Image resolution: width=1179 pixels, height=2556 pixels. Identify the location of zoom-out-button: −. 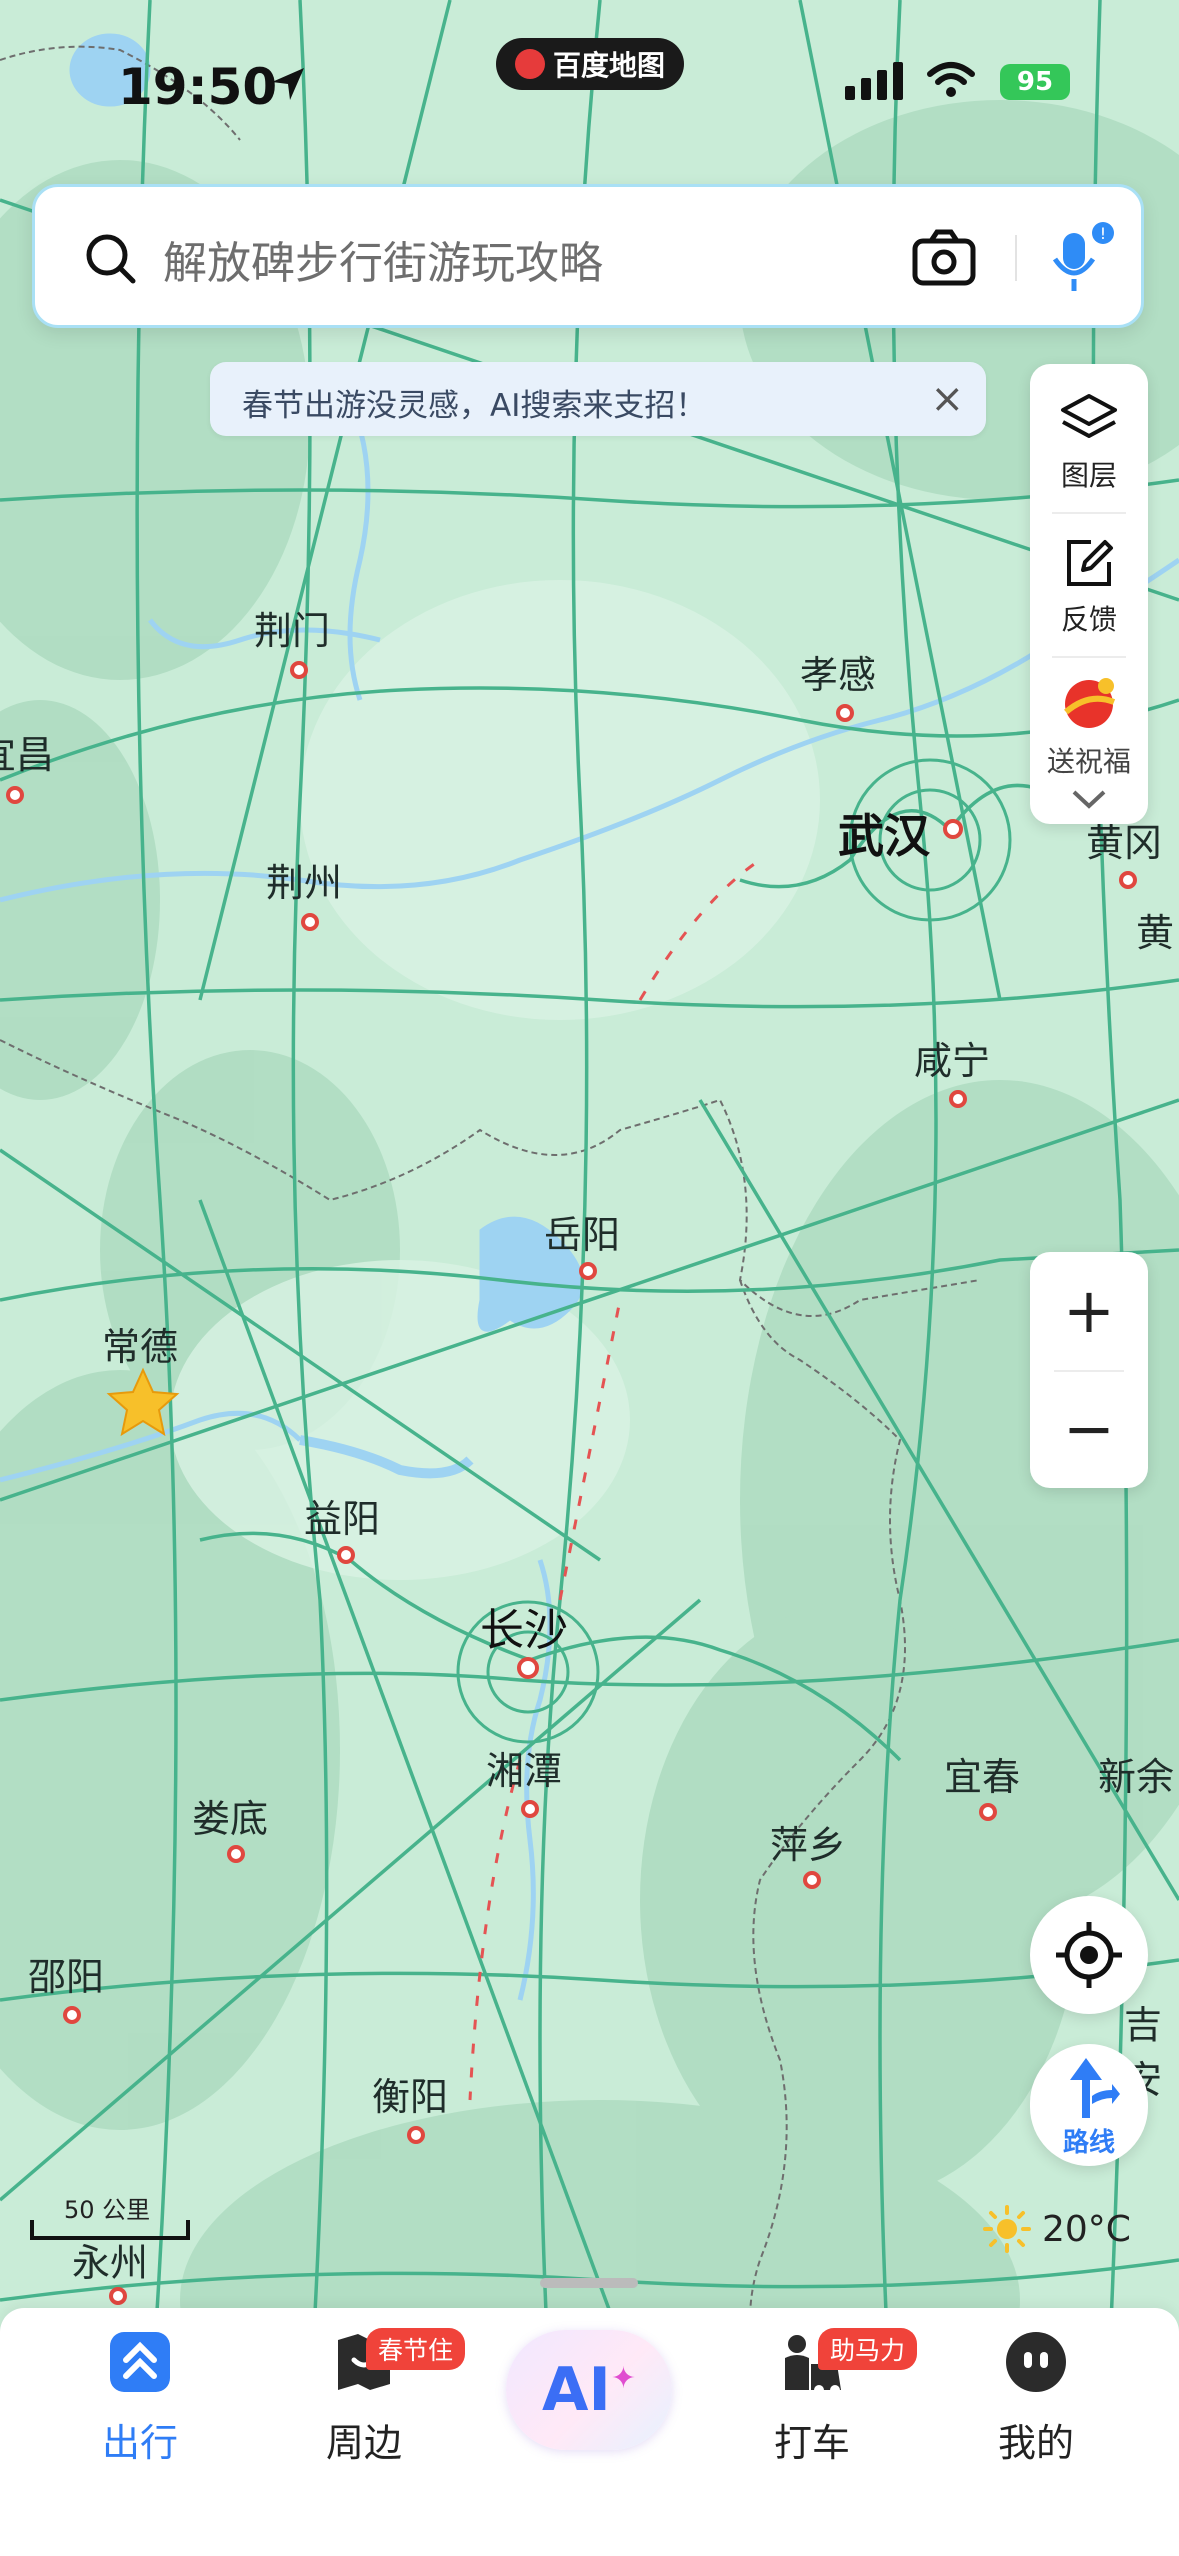
(1089, 1429).